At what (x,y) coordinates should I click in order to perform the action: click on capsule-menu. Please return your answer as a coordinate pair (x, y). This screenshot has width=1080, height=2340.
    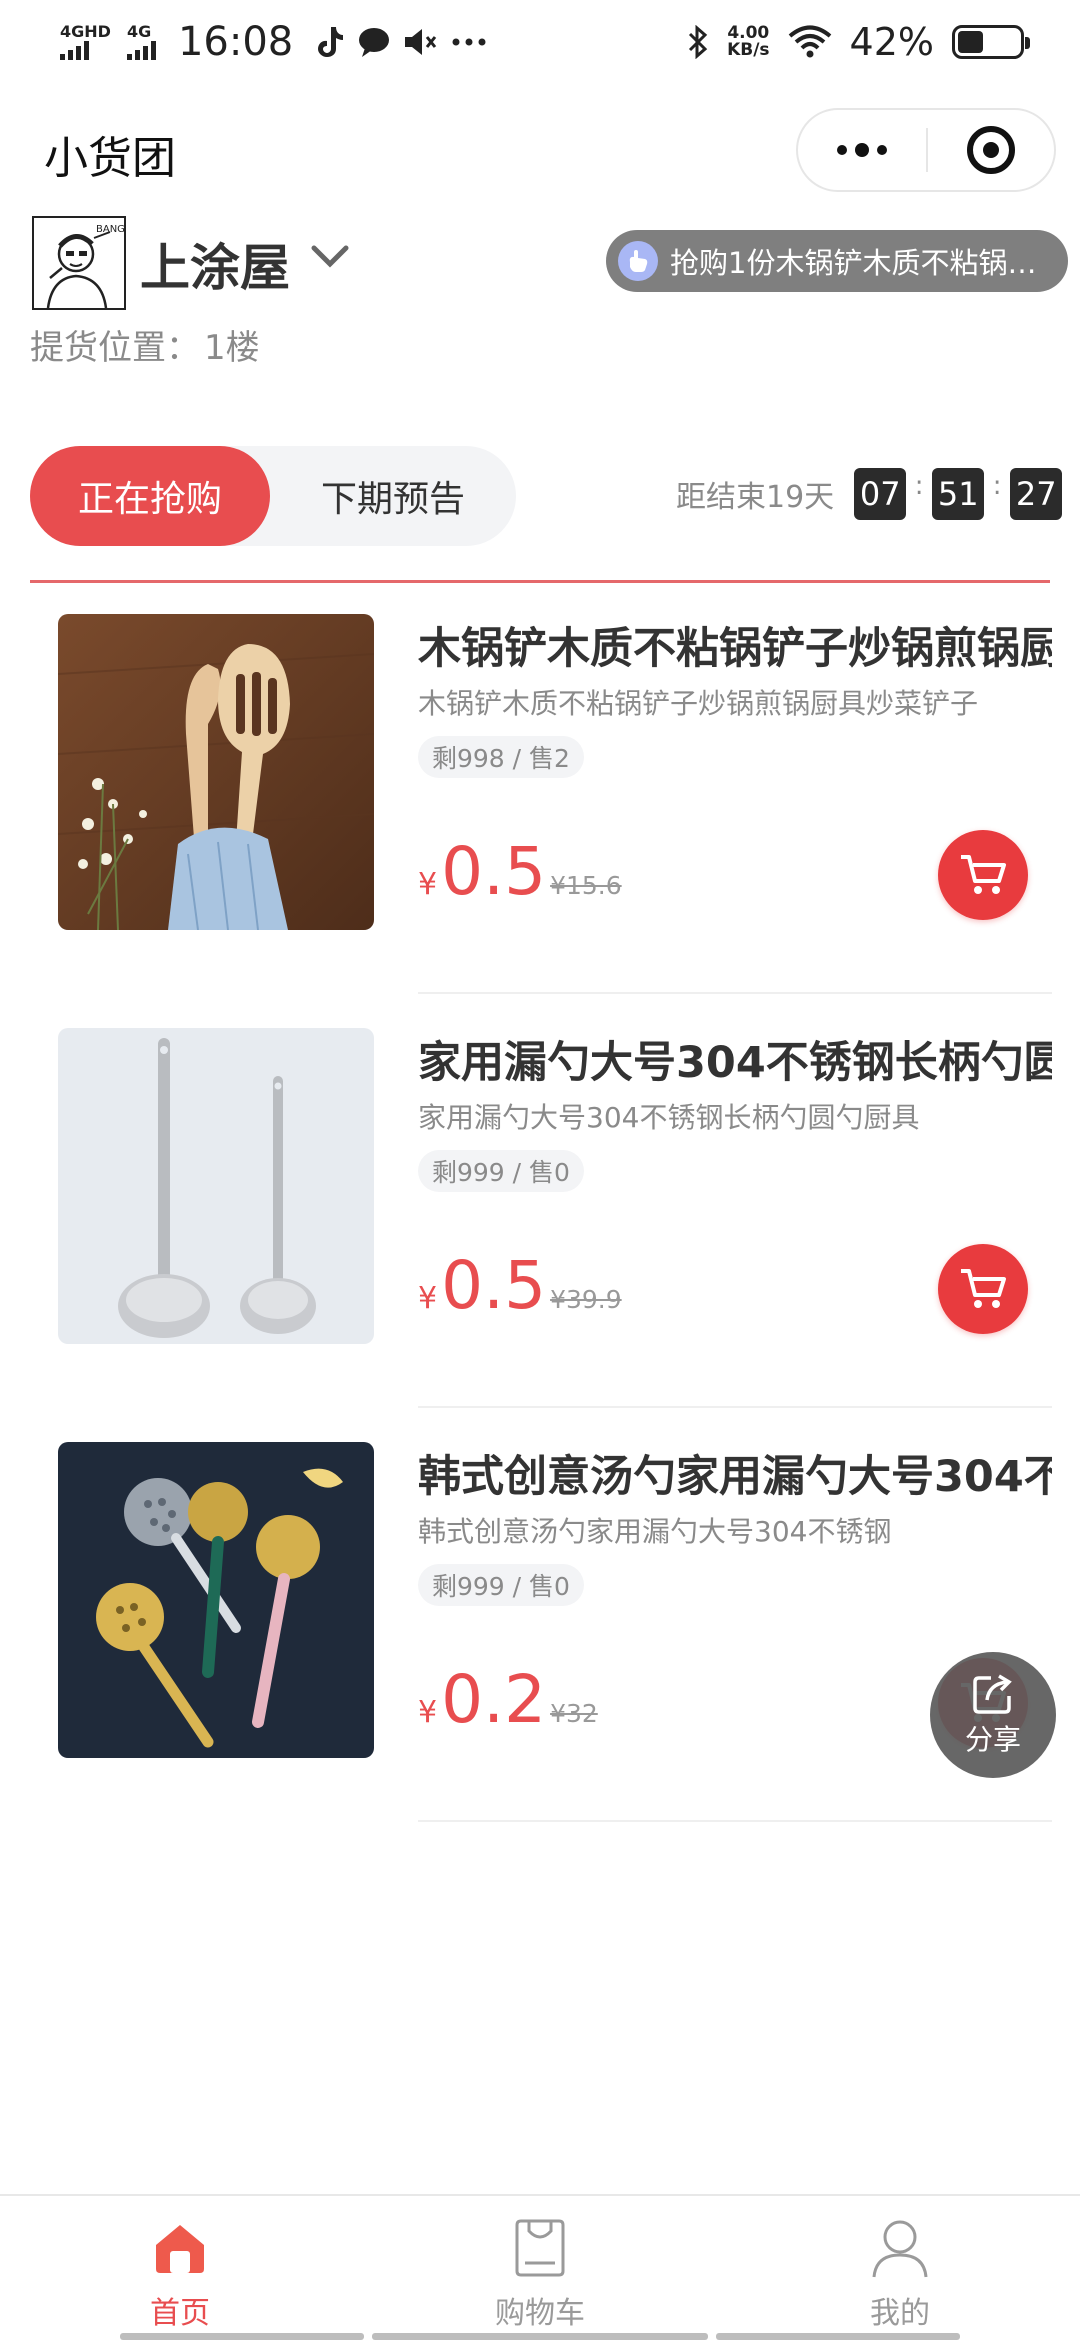
    Looking at the image, I should click on (926, 150).